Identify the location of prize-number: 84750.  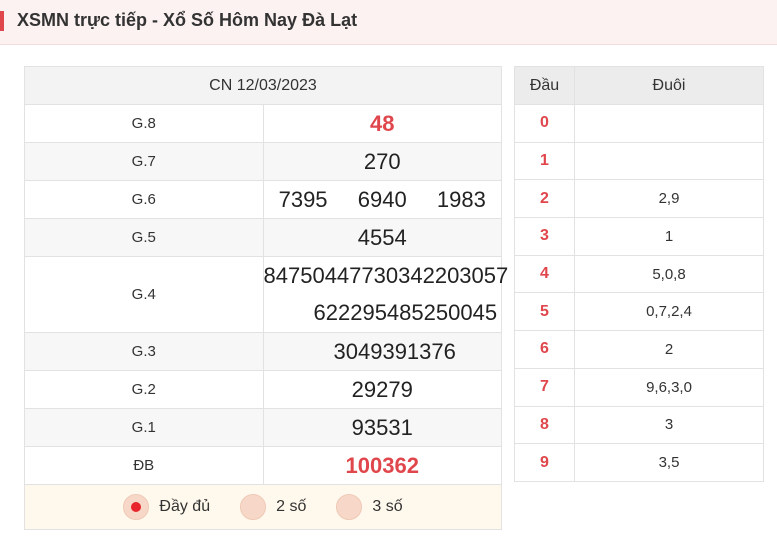
(294, 275).